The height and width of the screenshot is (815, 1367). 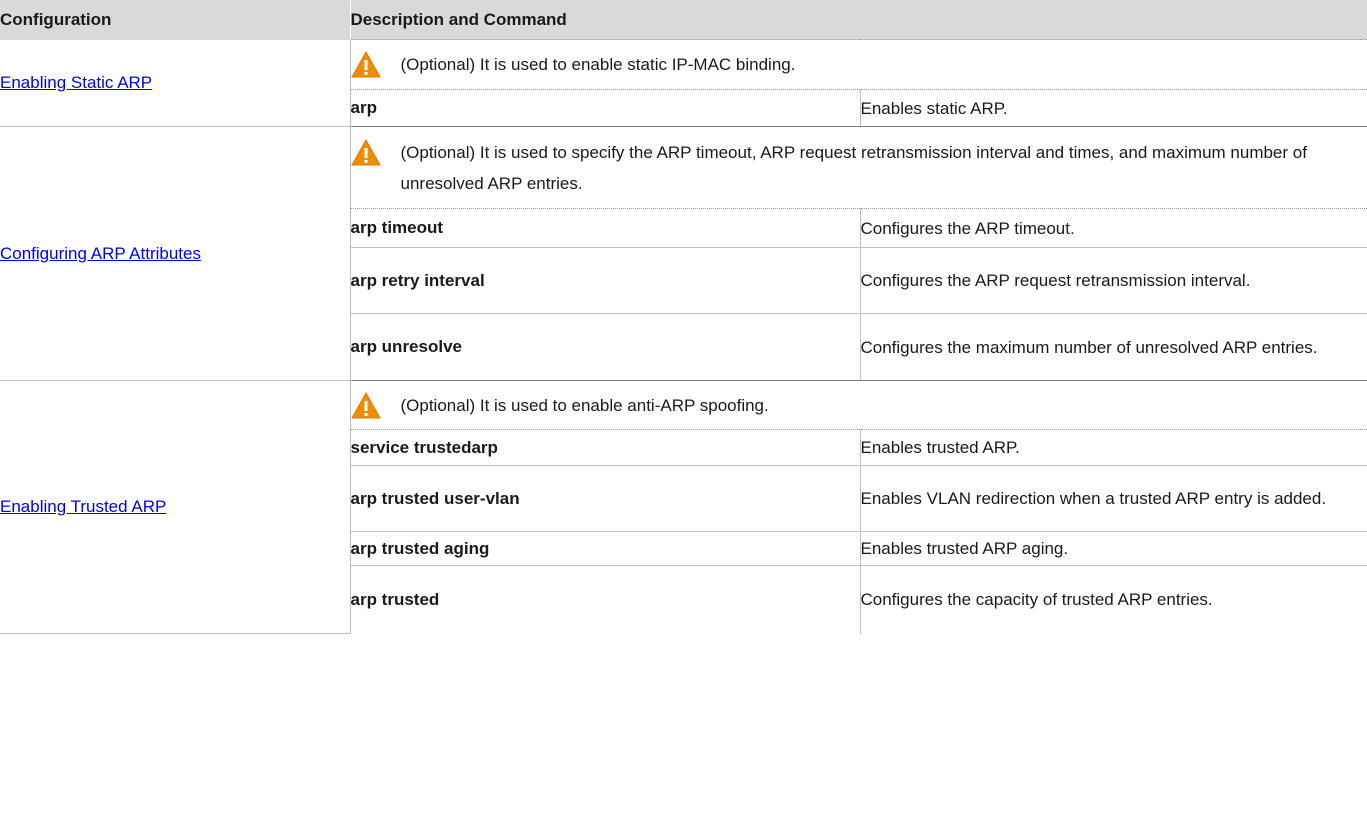 I want to click on link-enabling-trusted-arp: Enabling Trusted ARP, so click(x=83, y=506).